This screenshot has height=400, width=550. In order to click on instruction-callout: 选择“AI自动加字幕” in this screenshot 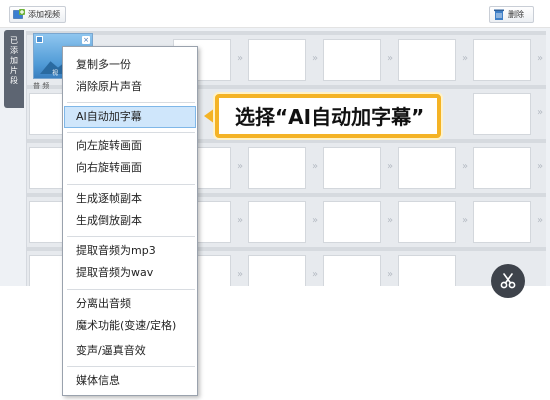, I will do `click(328, 116)`.